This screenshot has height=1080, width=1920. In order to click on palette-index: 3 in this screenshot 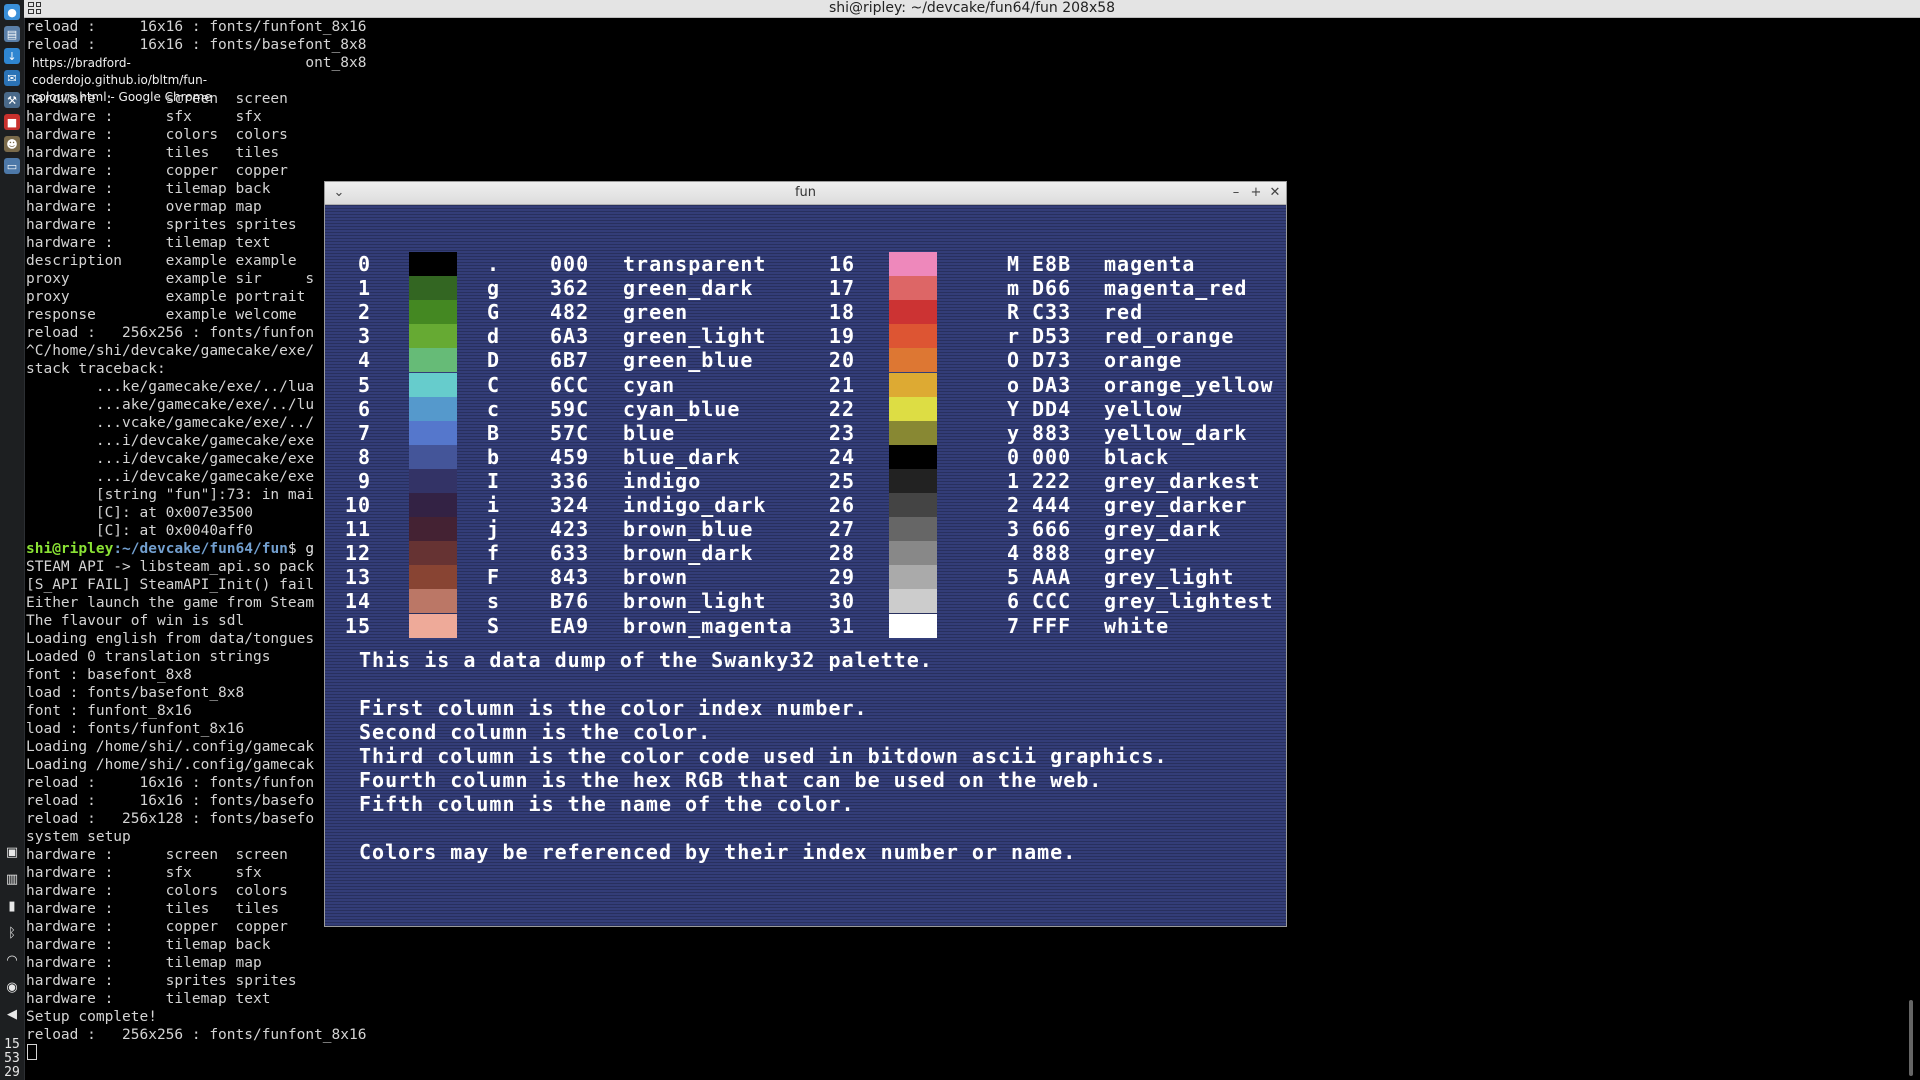, I will do `click(364, 336)`.